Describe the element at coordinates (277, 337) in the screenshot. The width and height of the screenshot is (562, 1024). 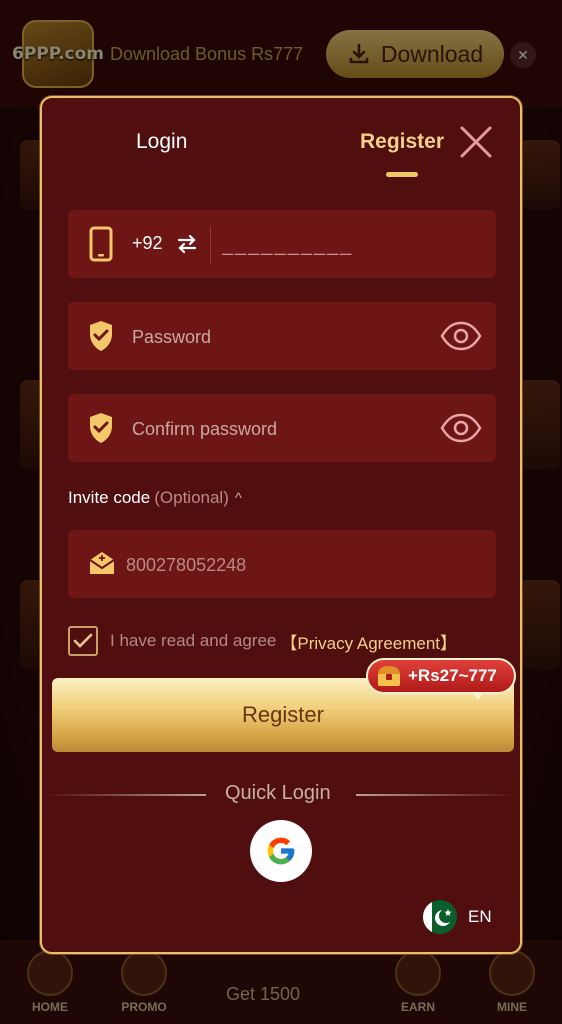
I see `password-input` at that location.